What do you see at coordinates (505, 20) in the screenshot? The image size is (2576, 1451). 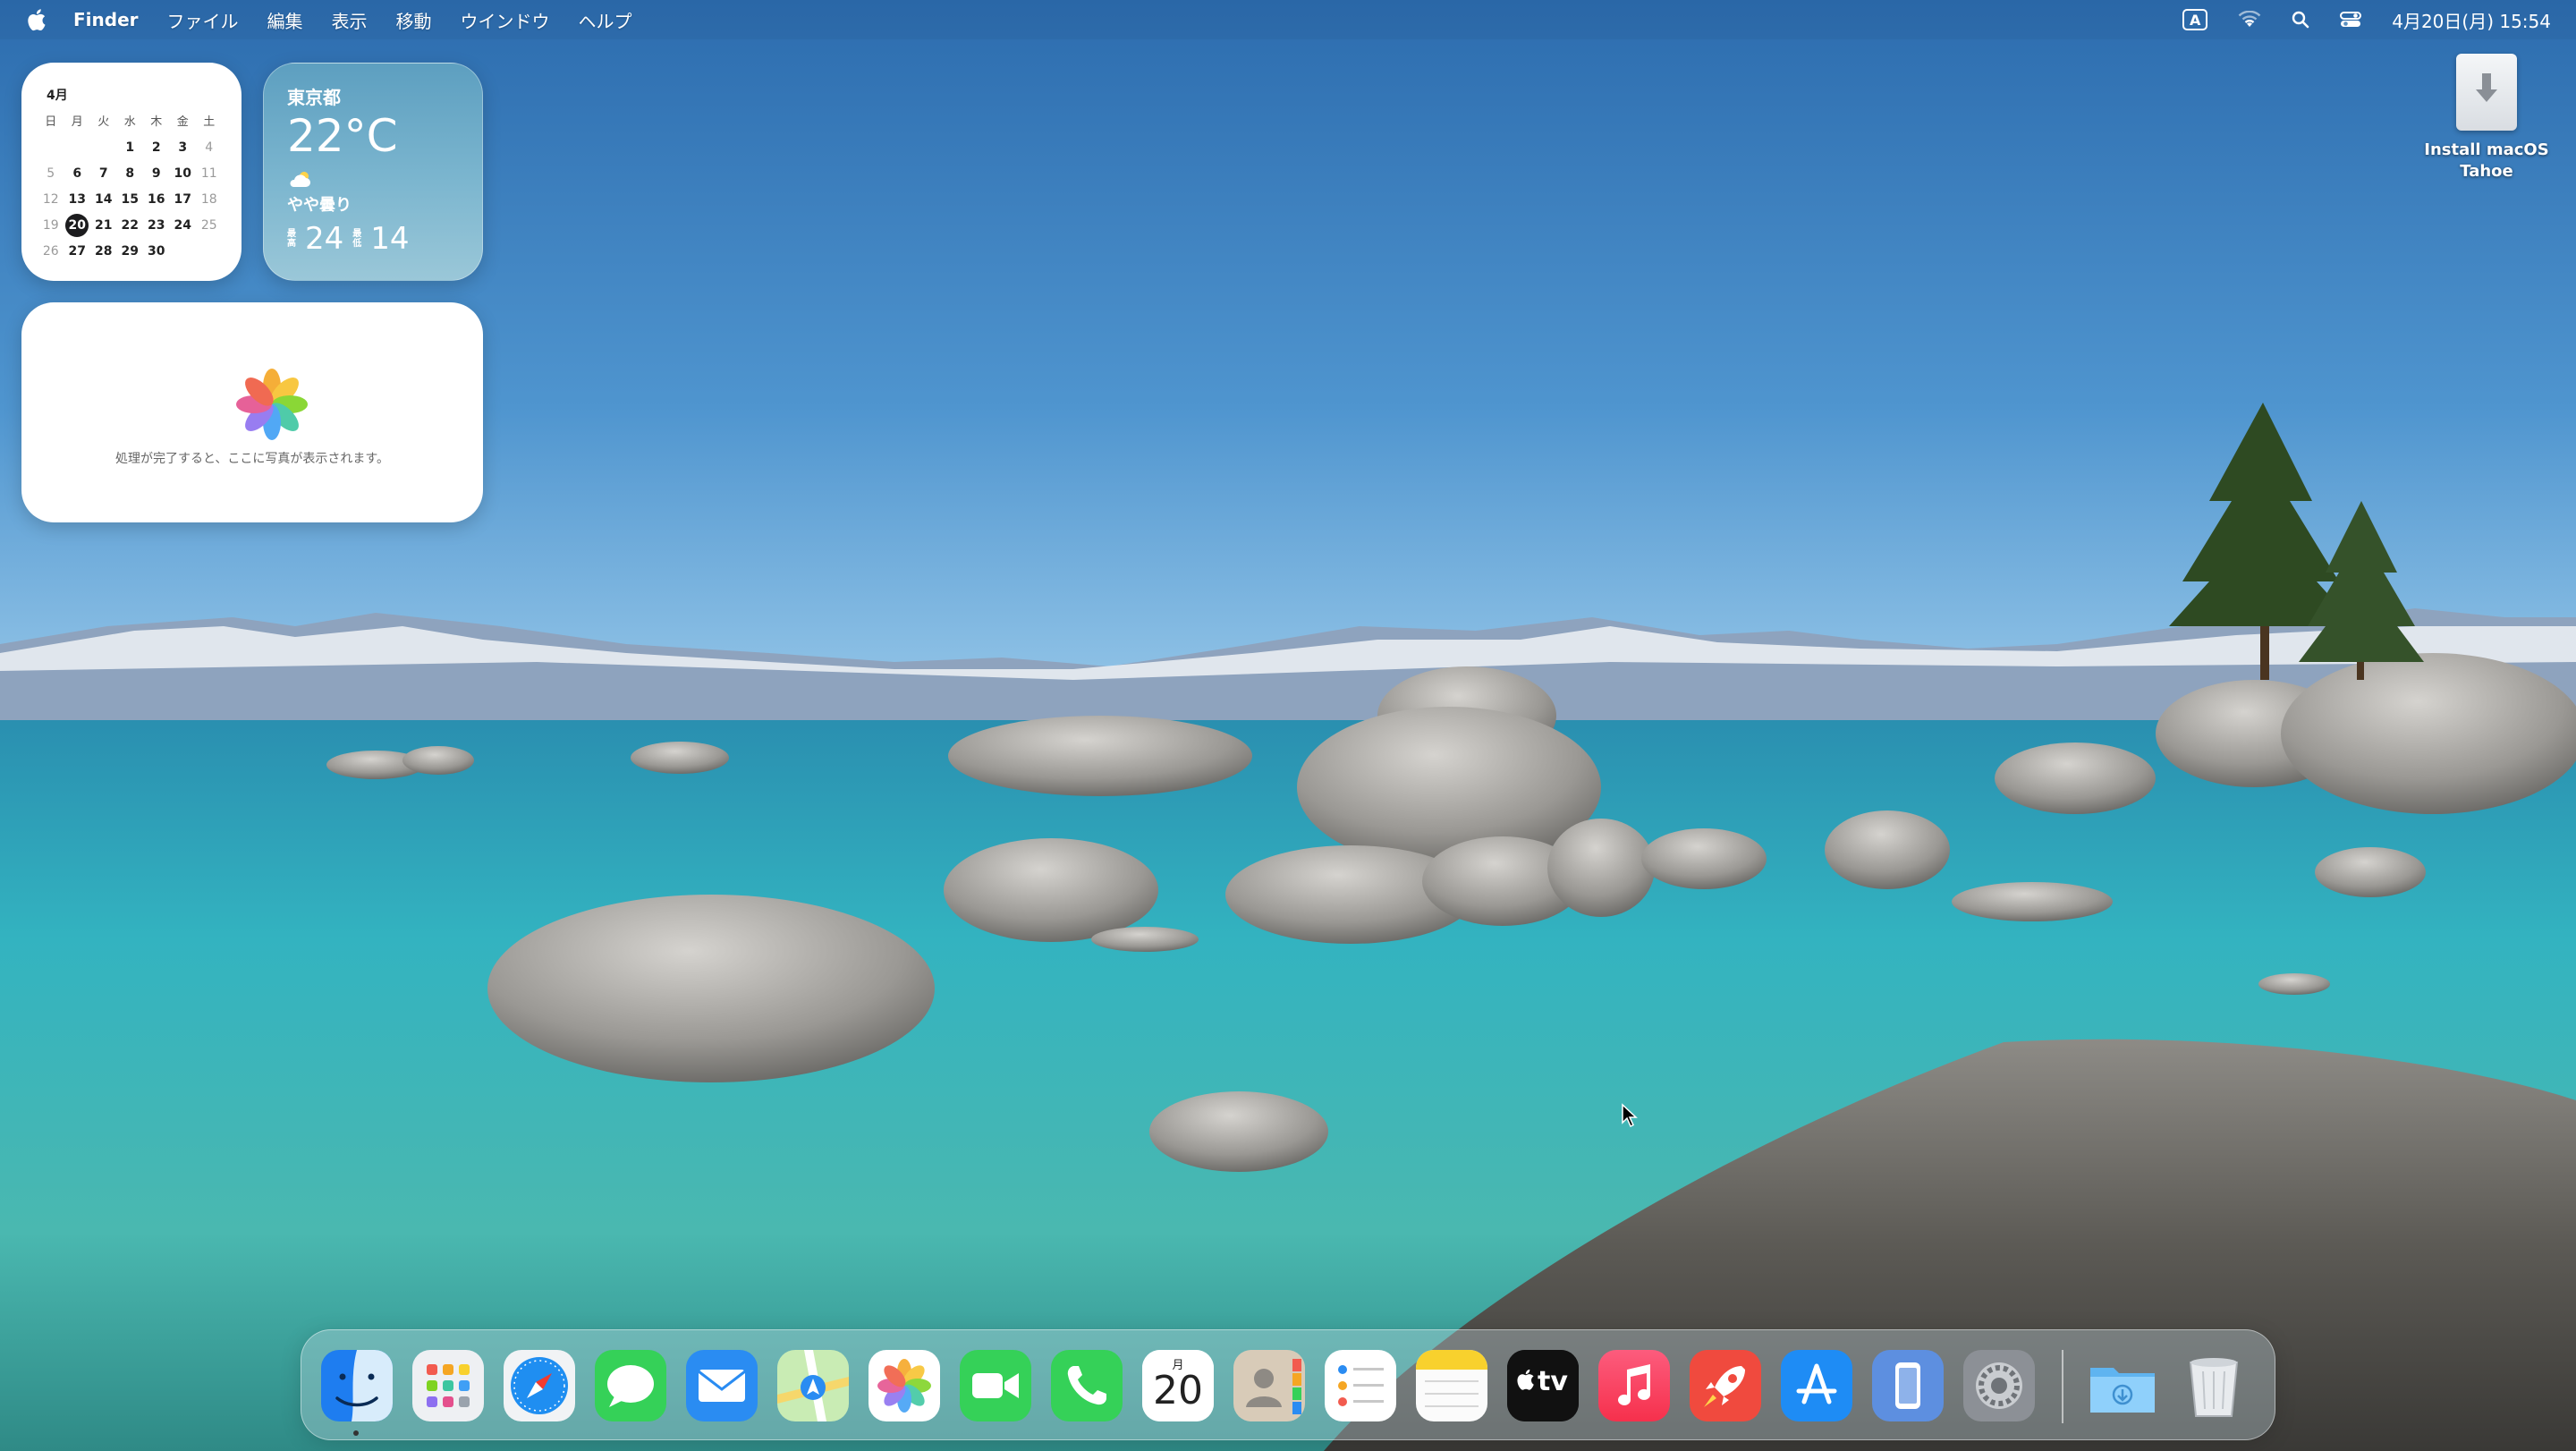 I see `menu-window: ウインドウ` at bounding box center [505, 20].